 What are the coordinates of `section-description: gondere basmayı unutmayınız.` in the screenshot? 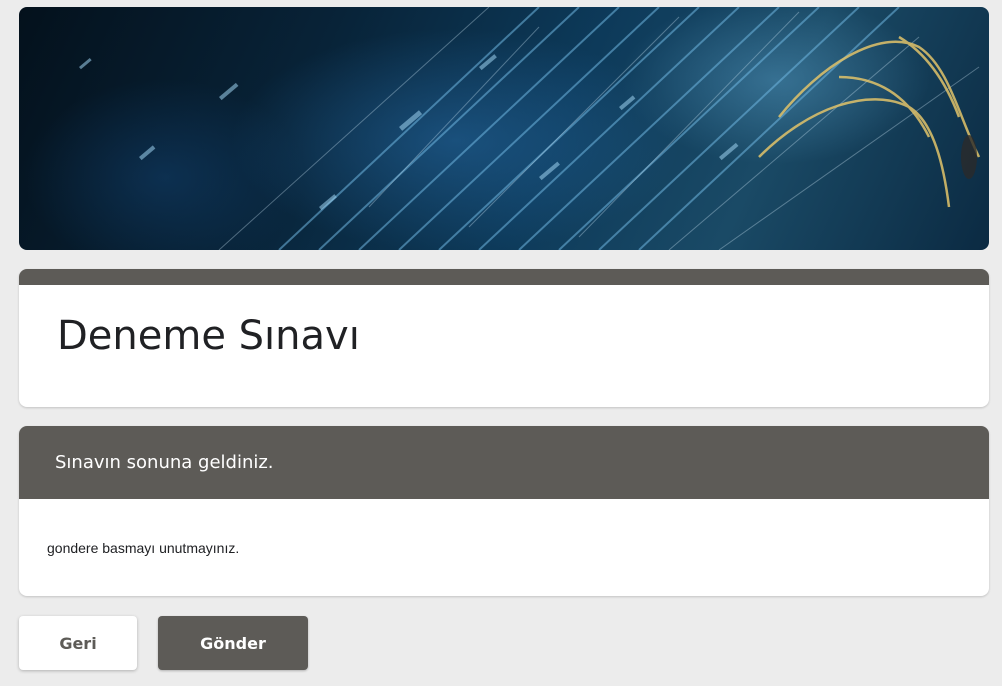 It's located at (143, 548).